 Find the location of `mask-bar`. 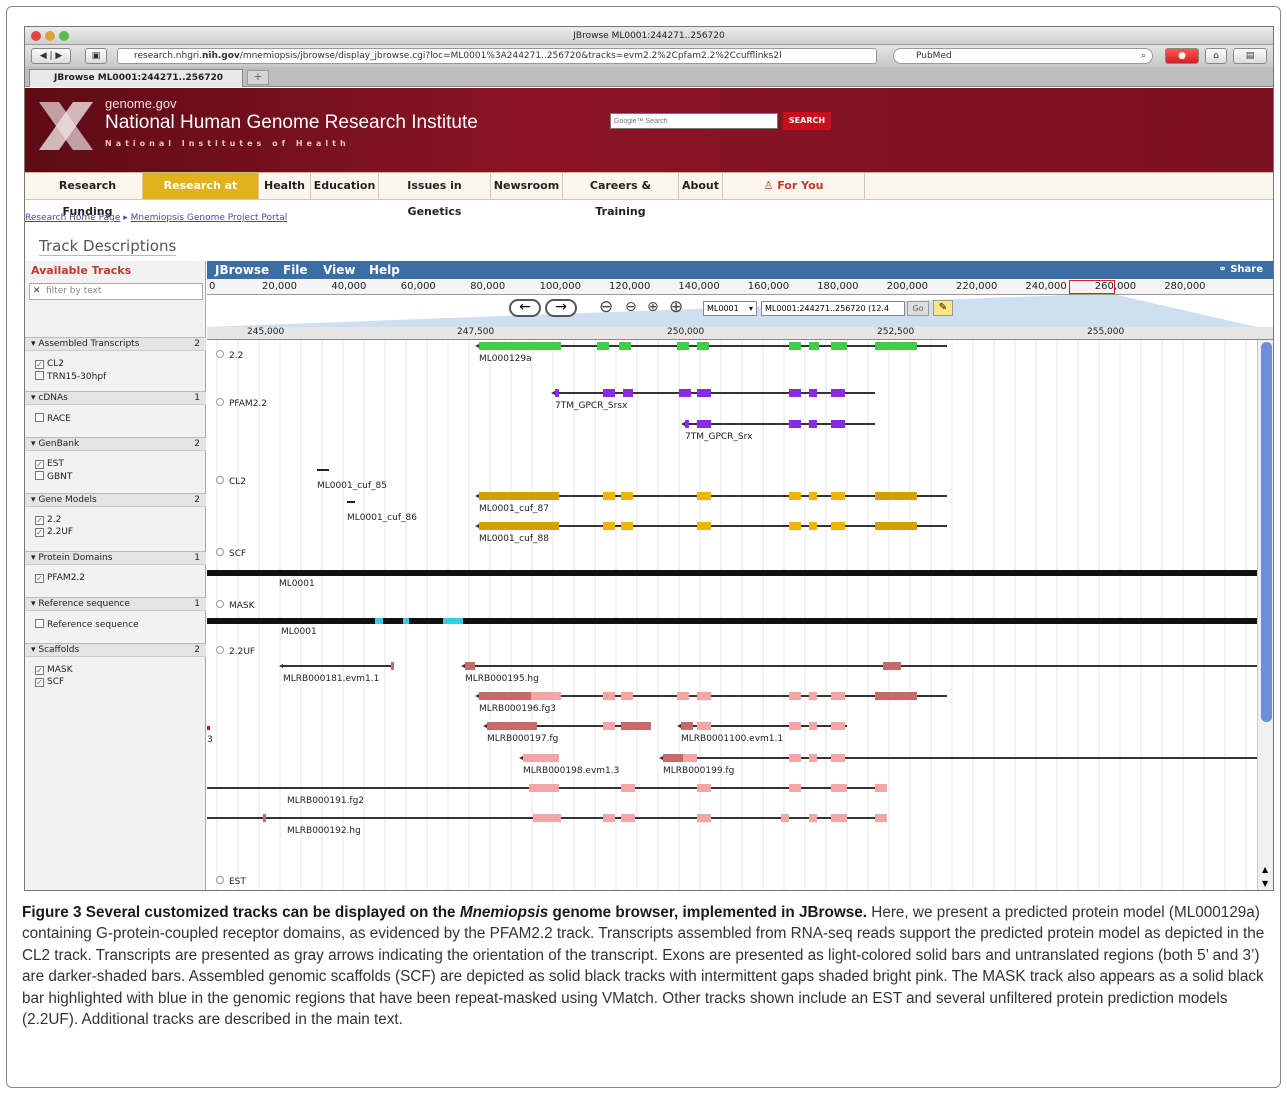

mask-bar is located at coordinates (732, 621).